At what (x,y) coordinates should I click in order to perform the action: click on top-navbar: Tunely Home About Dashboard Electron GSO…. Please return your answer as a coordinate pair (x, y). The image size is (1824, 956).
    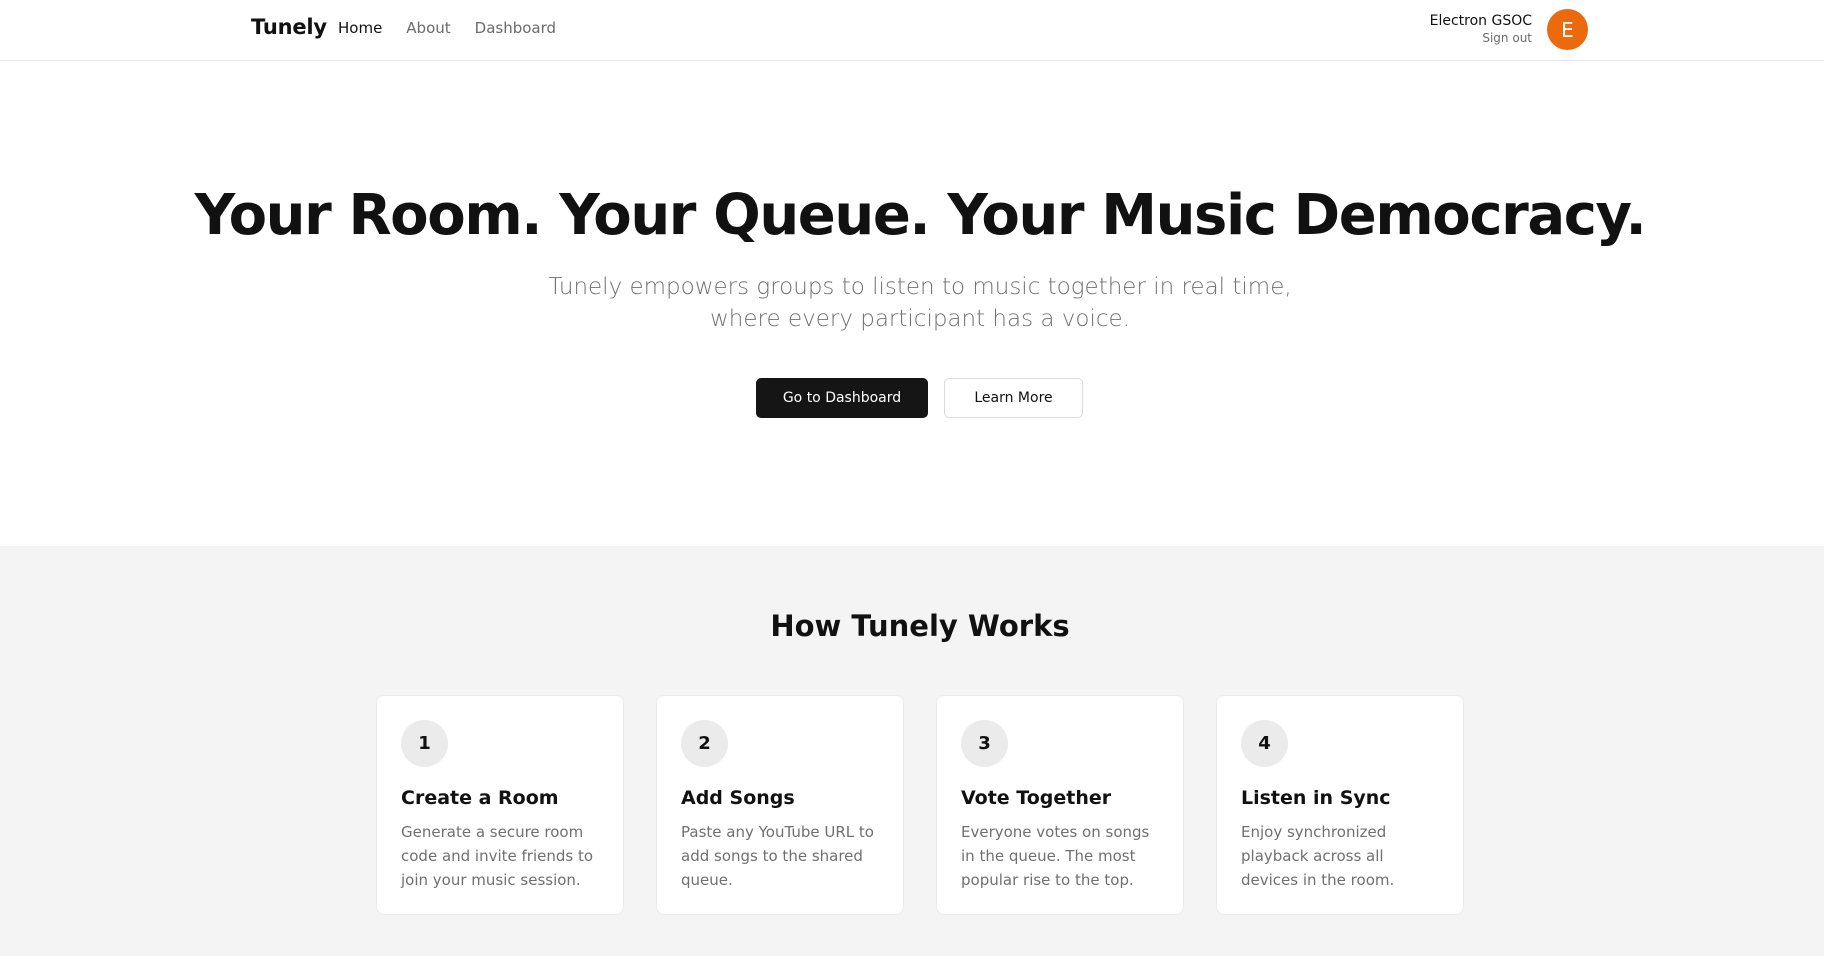
    Looking at the image, I should click on (912, 30).